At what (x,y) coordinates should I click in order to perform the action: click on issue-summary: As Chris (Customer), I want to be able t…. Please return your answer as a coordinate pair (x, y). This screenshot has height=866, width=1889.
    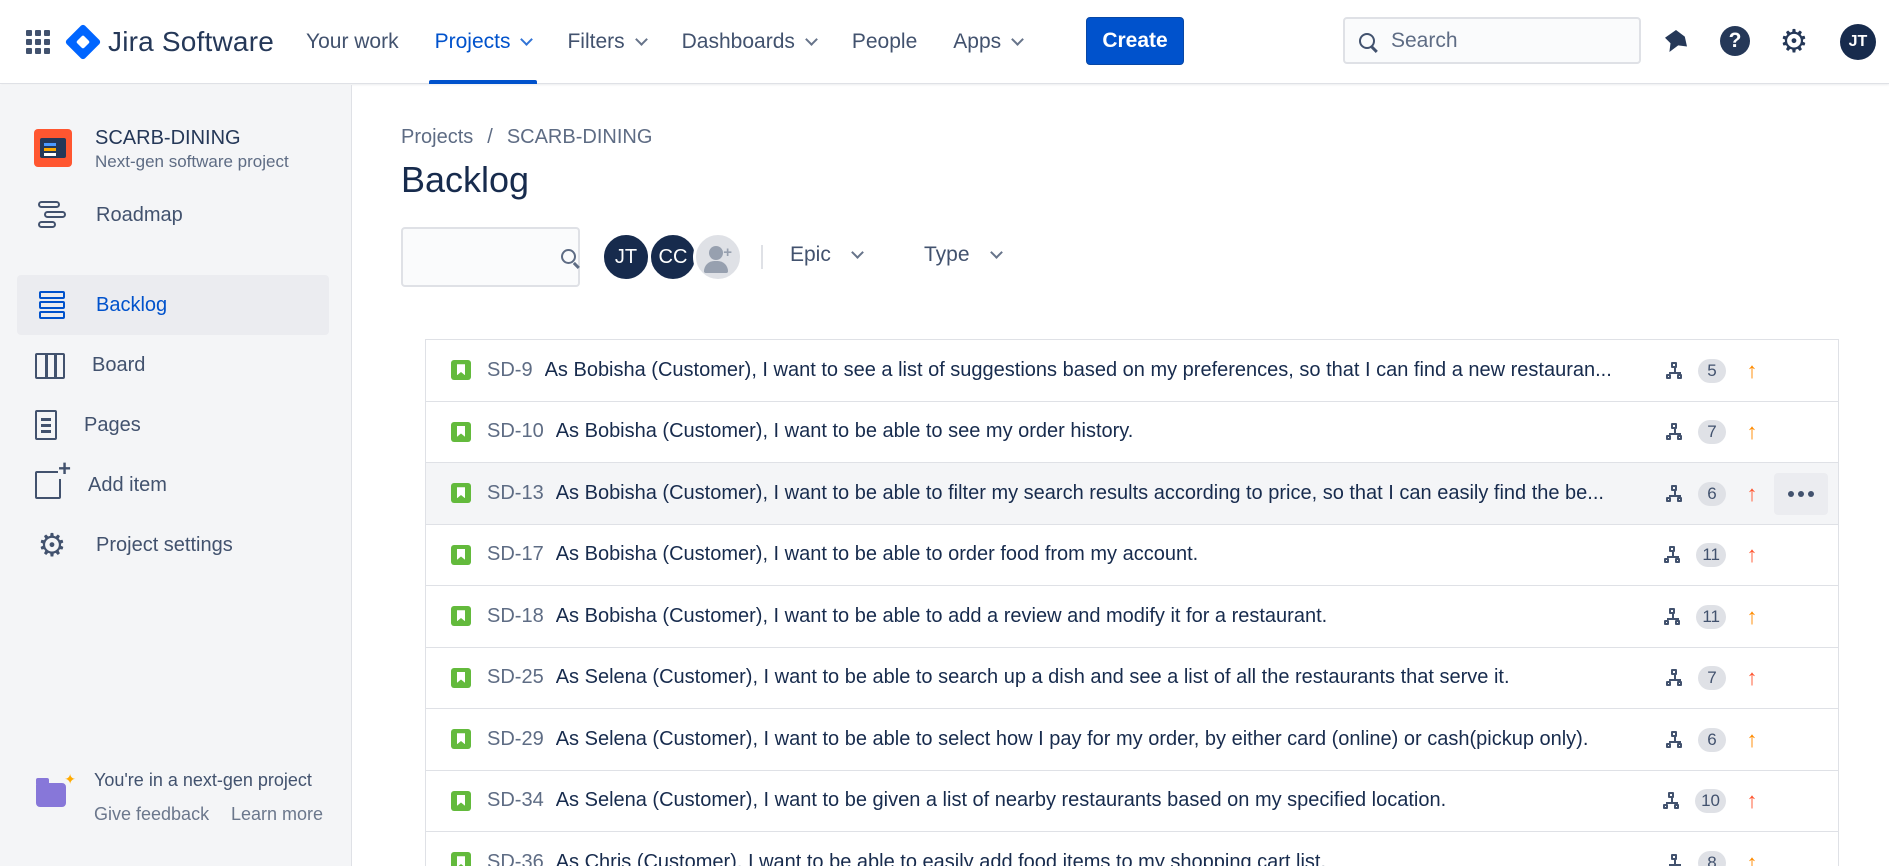
    Looking at the image, I should click on (941, 858).